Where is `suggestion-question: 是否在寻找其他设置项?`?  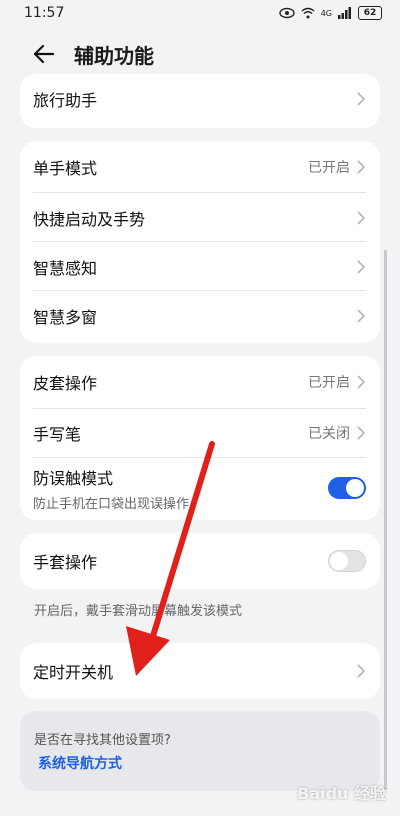 suggestion-question: 是否在寻找其他设置项? is located at coordinates (102, 740).